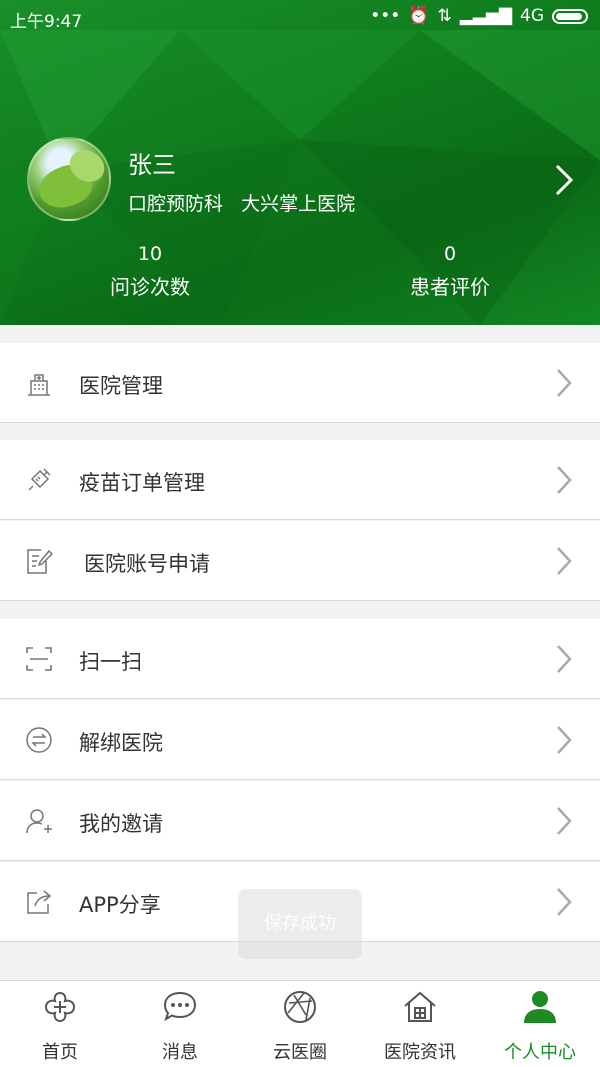 The height and width of the screenshot is (1067, 600). Describe the element at coordinates (176, 204) in the screenshot. I see `department-label: 口腔预防科` at that location.